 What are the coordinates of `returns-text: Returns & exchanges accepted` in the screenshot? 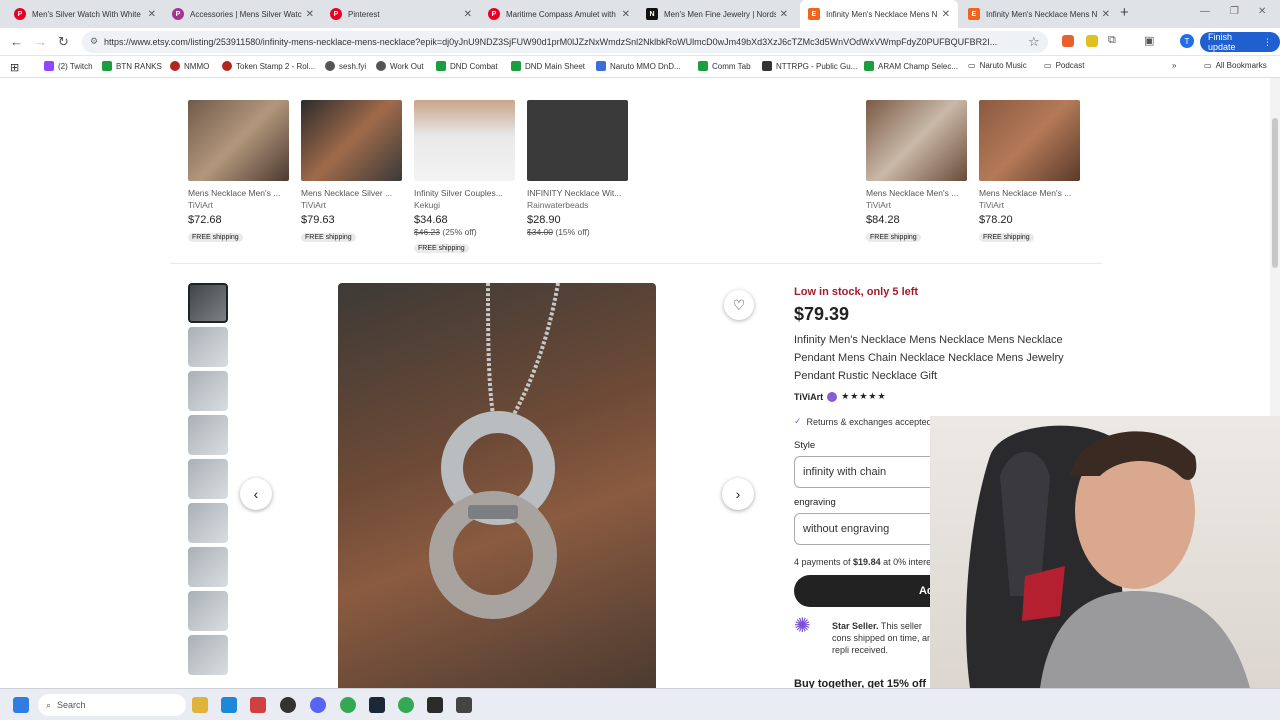 It's located at (869, 421).